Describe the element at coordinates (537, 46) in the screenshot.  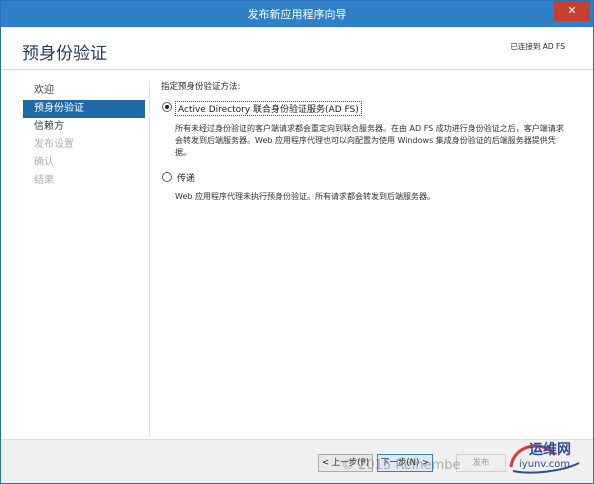
I see `destination-server-label: 已连接到 AD FS` at that location.